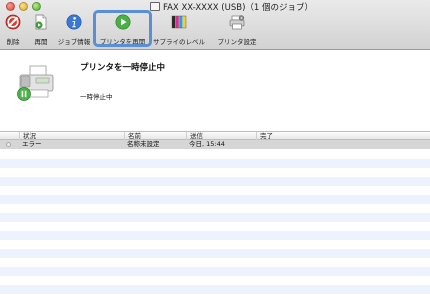 The width and height of the screenshot is (430, 298). Describe the element at coordinates (41, 22) in the screenshot. I see `document-resume-icon` at that location.